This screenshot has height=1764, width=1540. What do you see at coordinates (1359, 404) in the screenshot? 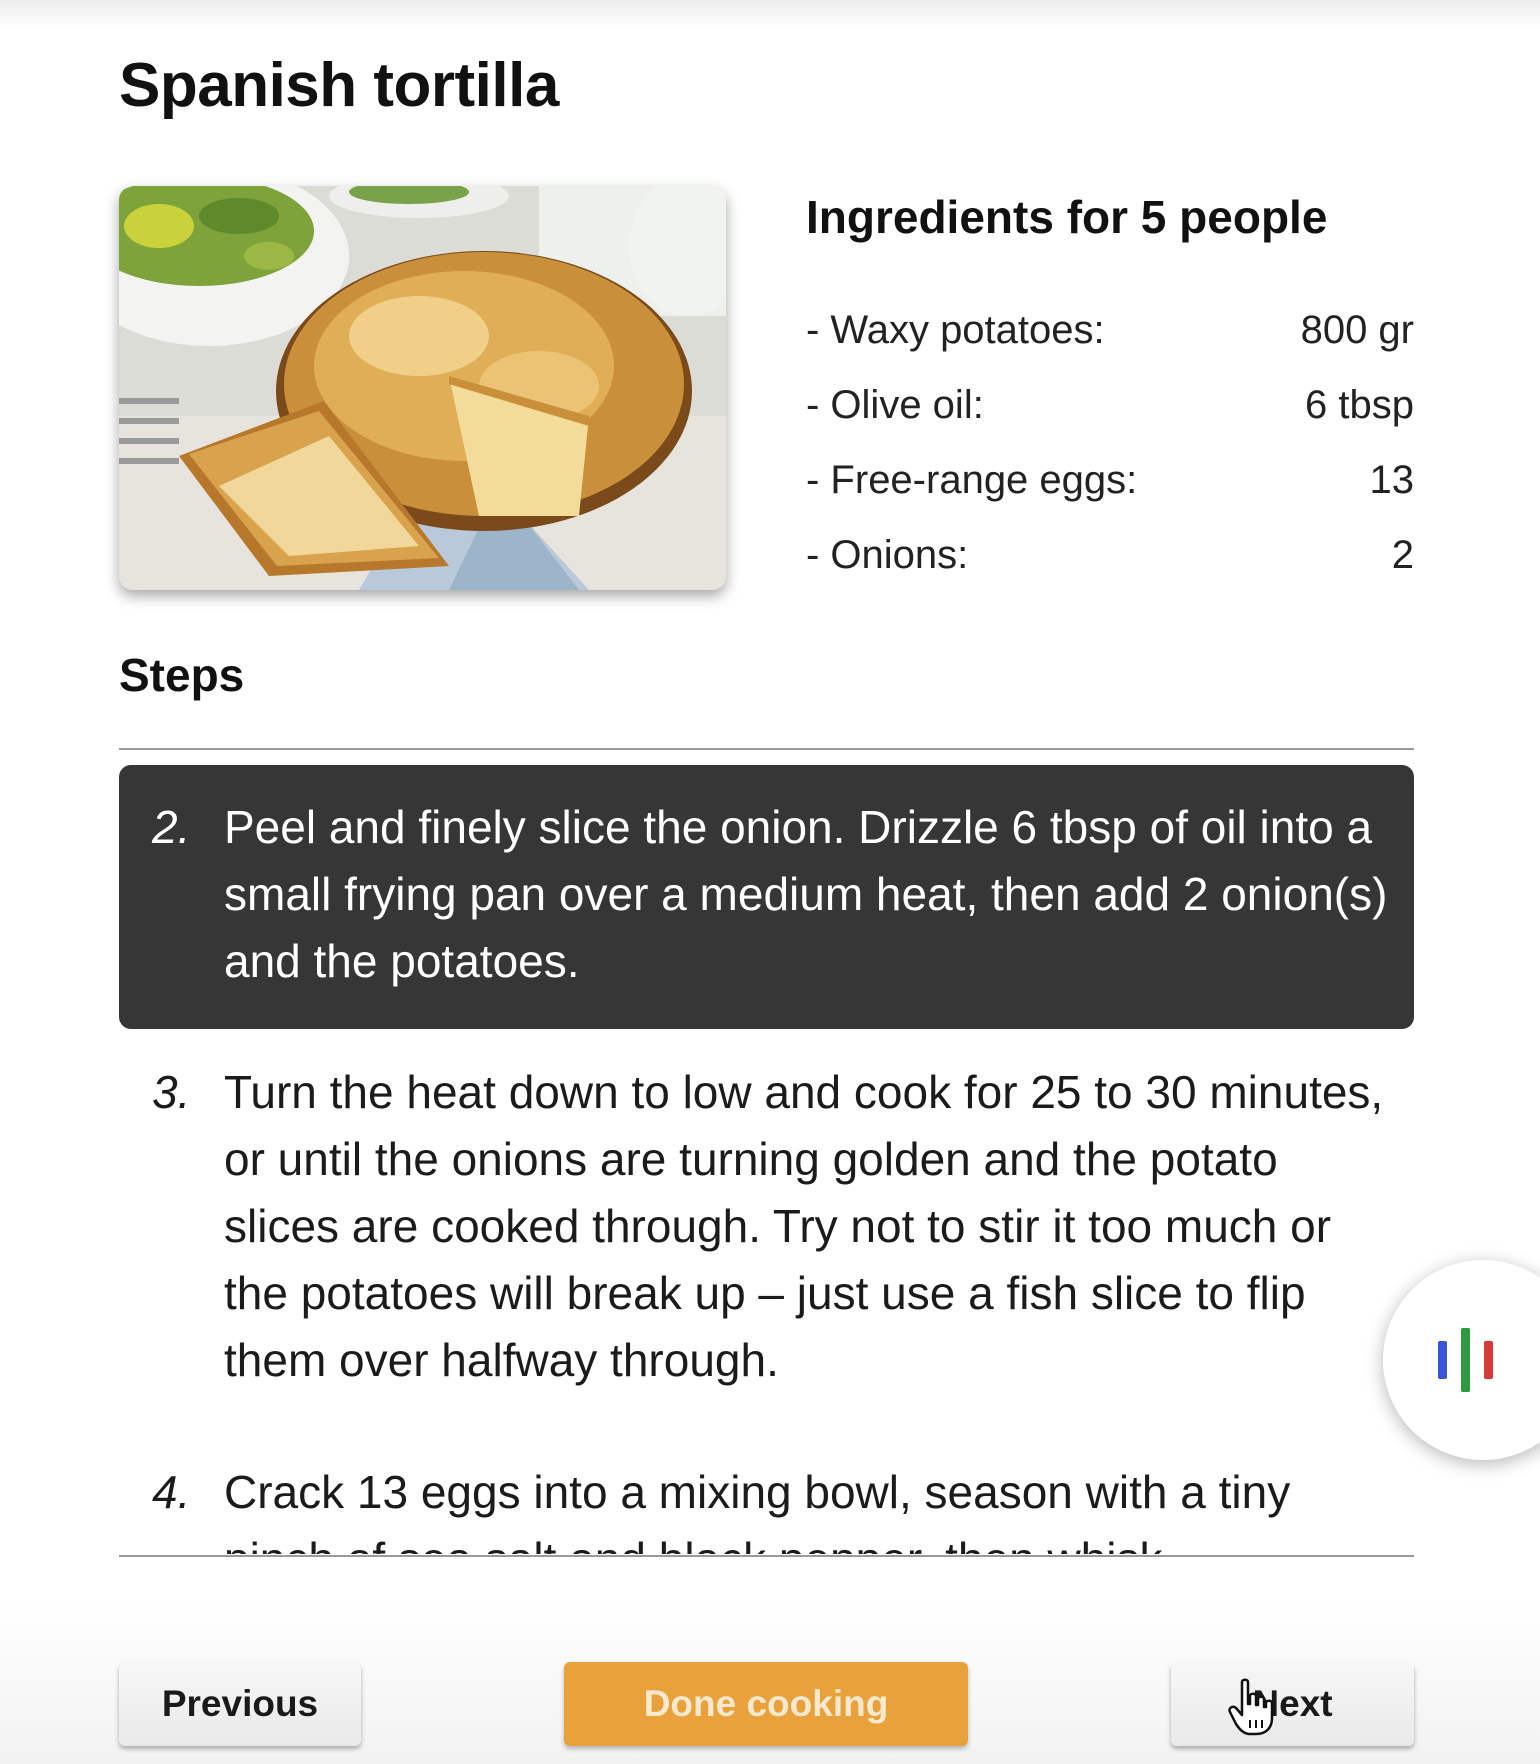
I see `ingredient-quantity: 6 tbsp` at bounding box center [1359, 404].